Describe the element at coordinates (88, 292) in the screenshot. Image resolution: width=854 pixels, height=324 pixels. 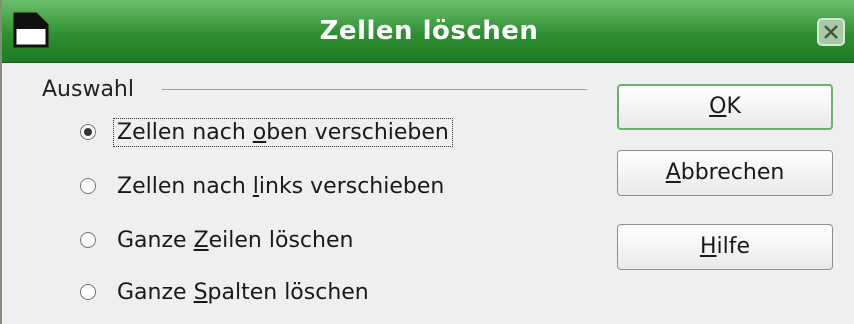
I see `radio-delete-columns` at that location.